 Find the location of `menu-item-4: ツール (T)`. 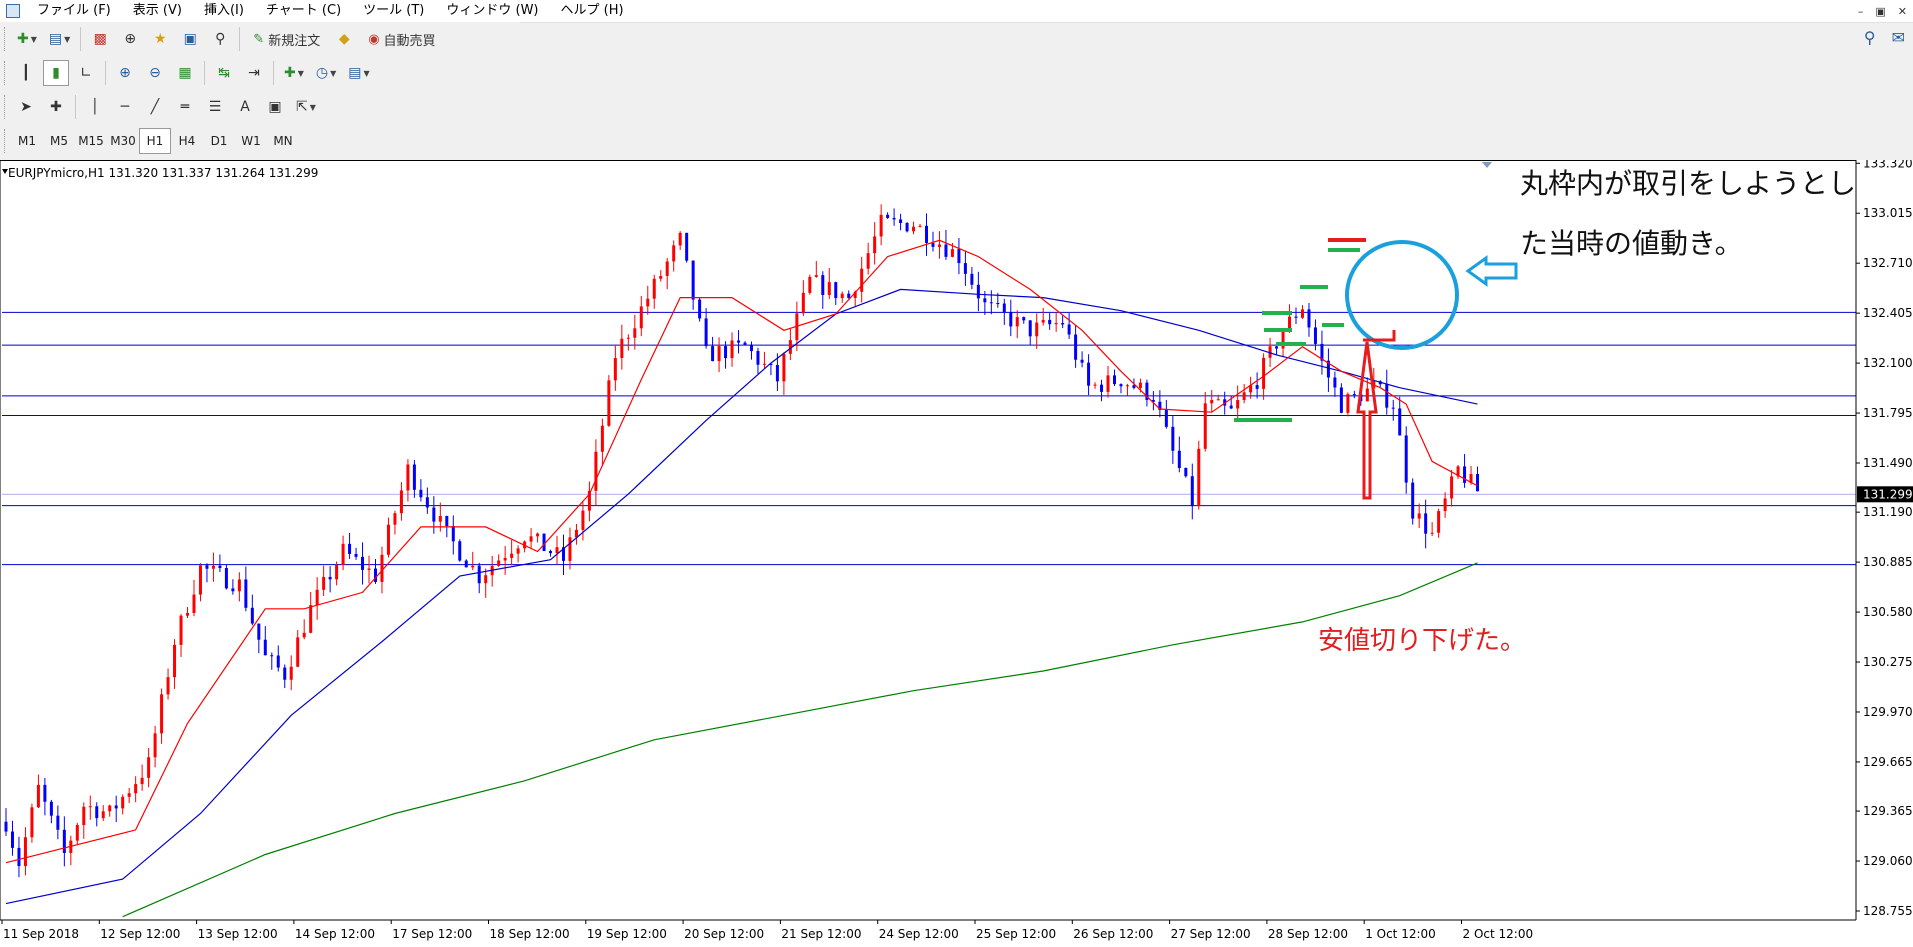

menu-item-4: ツール (T) is located at coordinates (393, 11).